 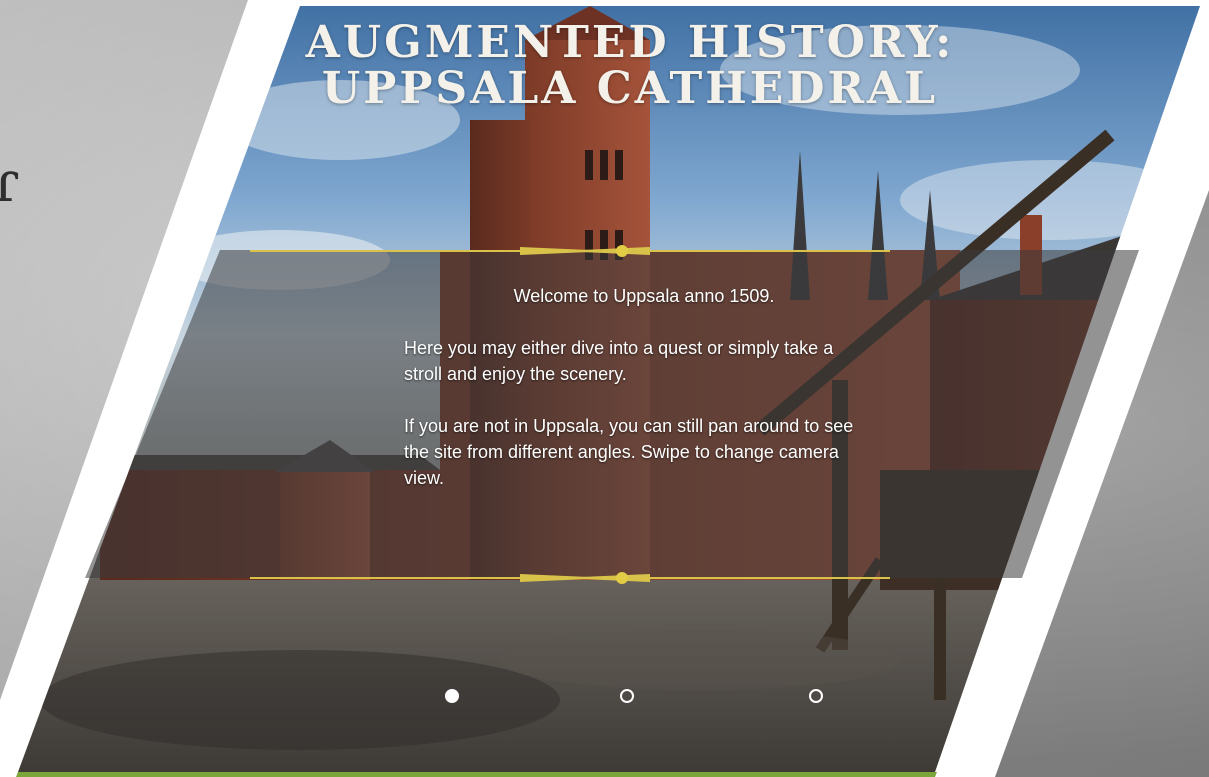 I want to click on title-line-2: UPPSALA CATHEDRAL, so click(x=630, y=88).